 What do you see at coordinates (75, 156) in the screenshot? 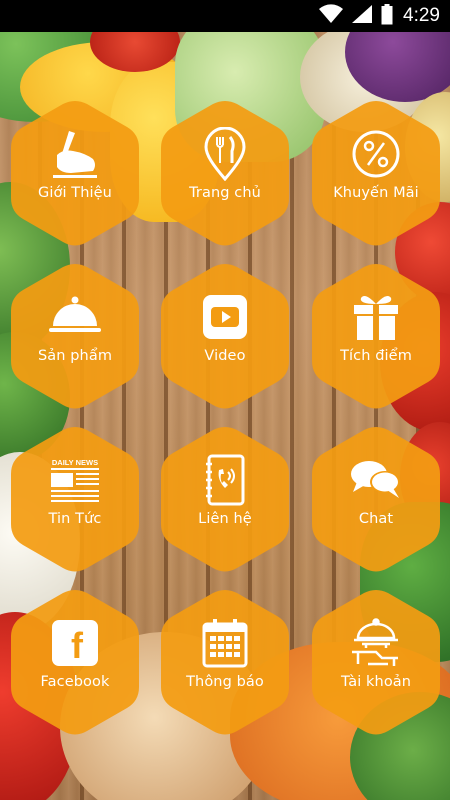
I see `hand-writing-icon` at bounding box center [75, 156].